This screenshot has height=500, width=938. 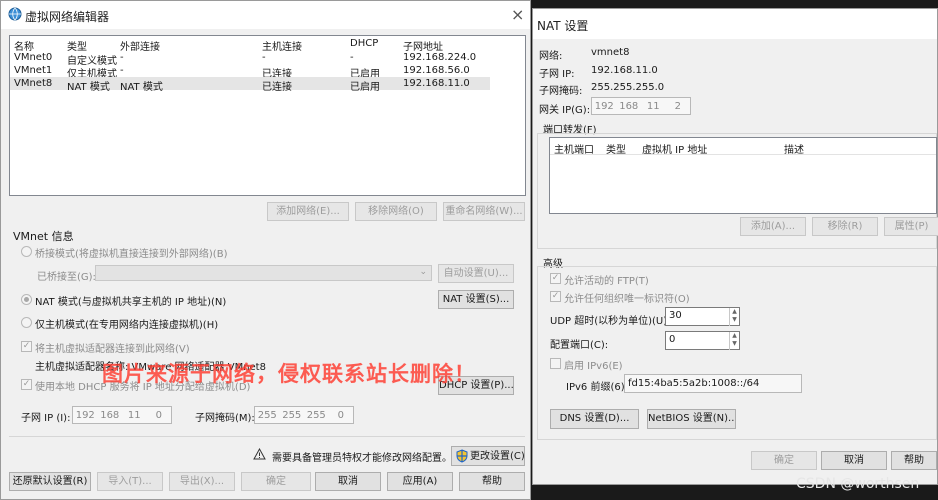 I want to click on bridged-to-label: 已桥接至(G):, so click(x=66, y=277).